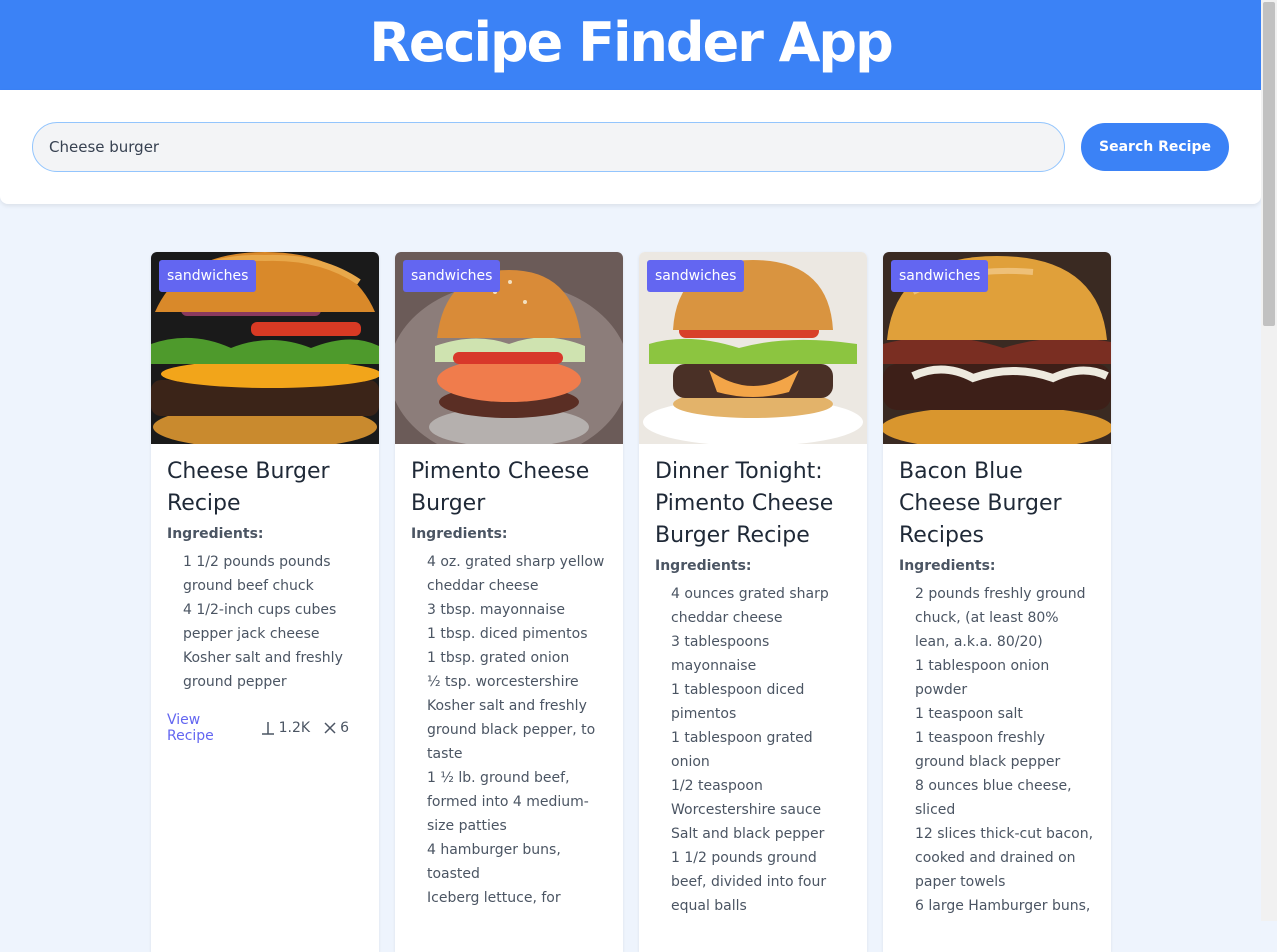  I want to click on ingredient-item: 4 ounces grated sharp cheddar cheese, so click(750, 606).